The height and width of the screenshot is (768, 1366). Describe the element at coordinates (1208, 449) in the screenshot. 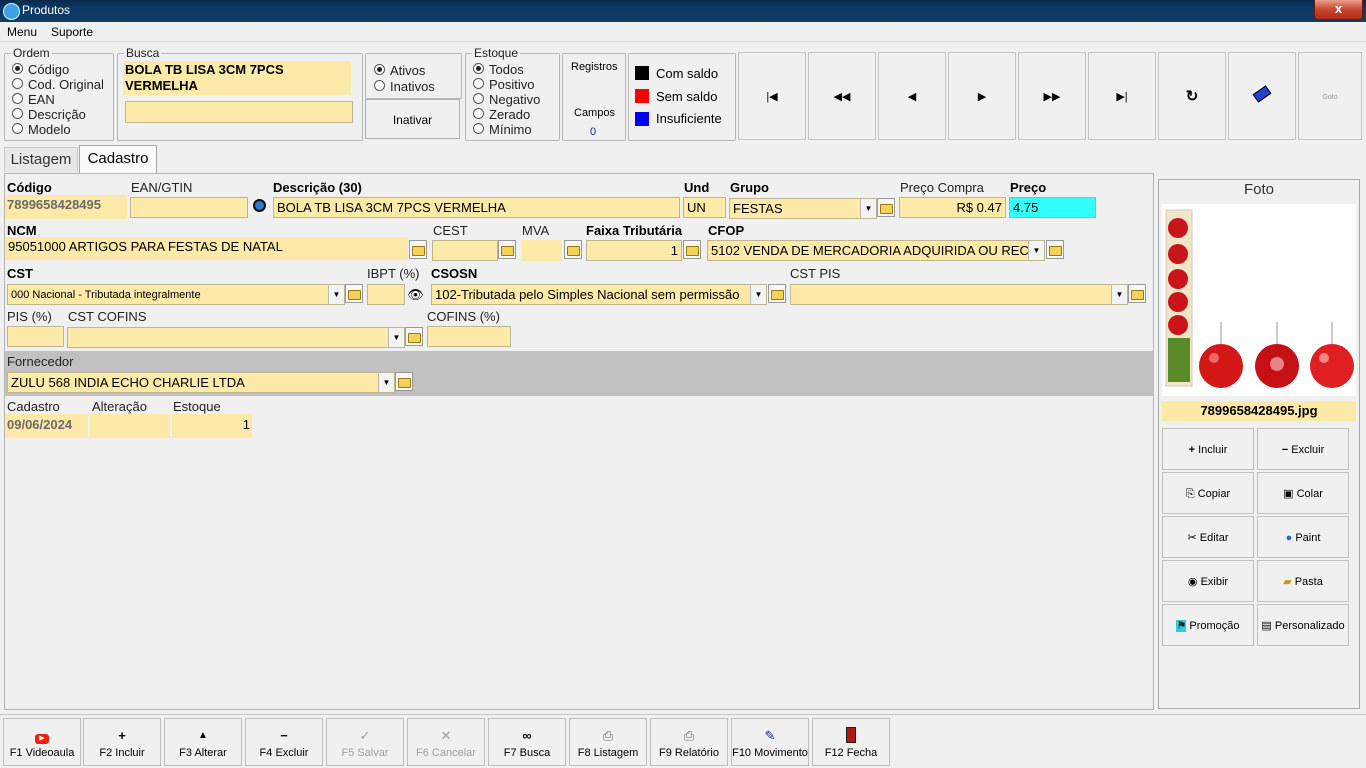

I see `foto-incluir-button: + Incluir` at that location.